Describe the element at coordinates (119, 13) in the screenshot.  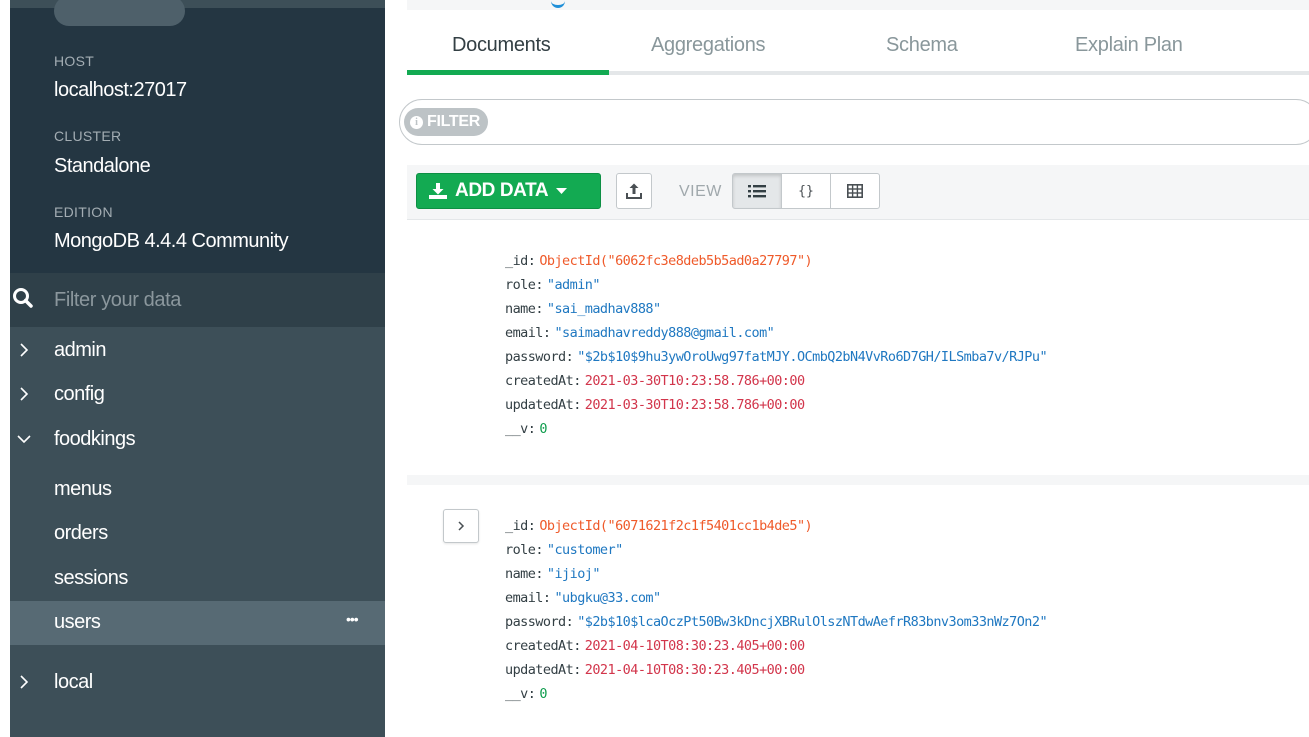
I see `instance-pill` at that location.